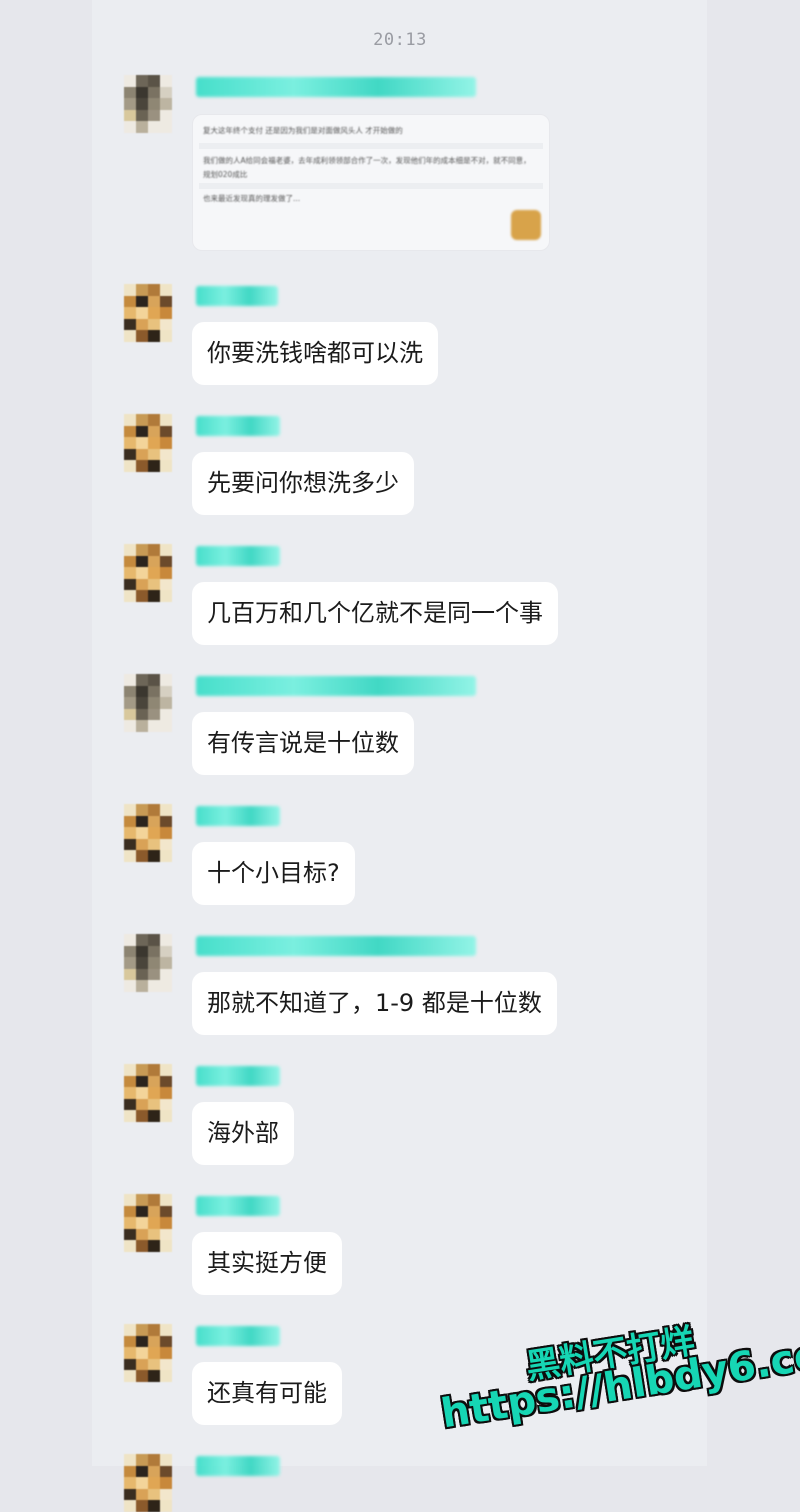  Describe the element at coordinates (267, 1263) in the screenshot. I see `message-bubble: 其实挺方便` at that location.